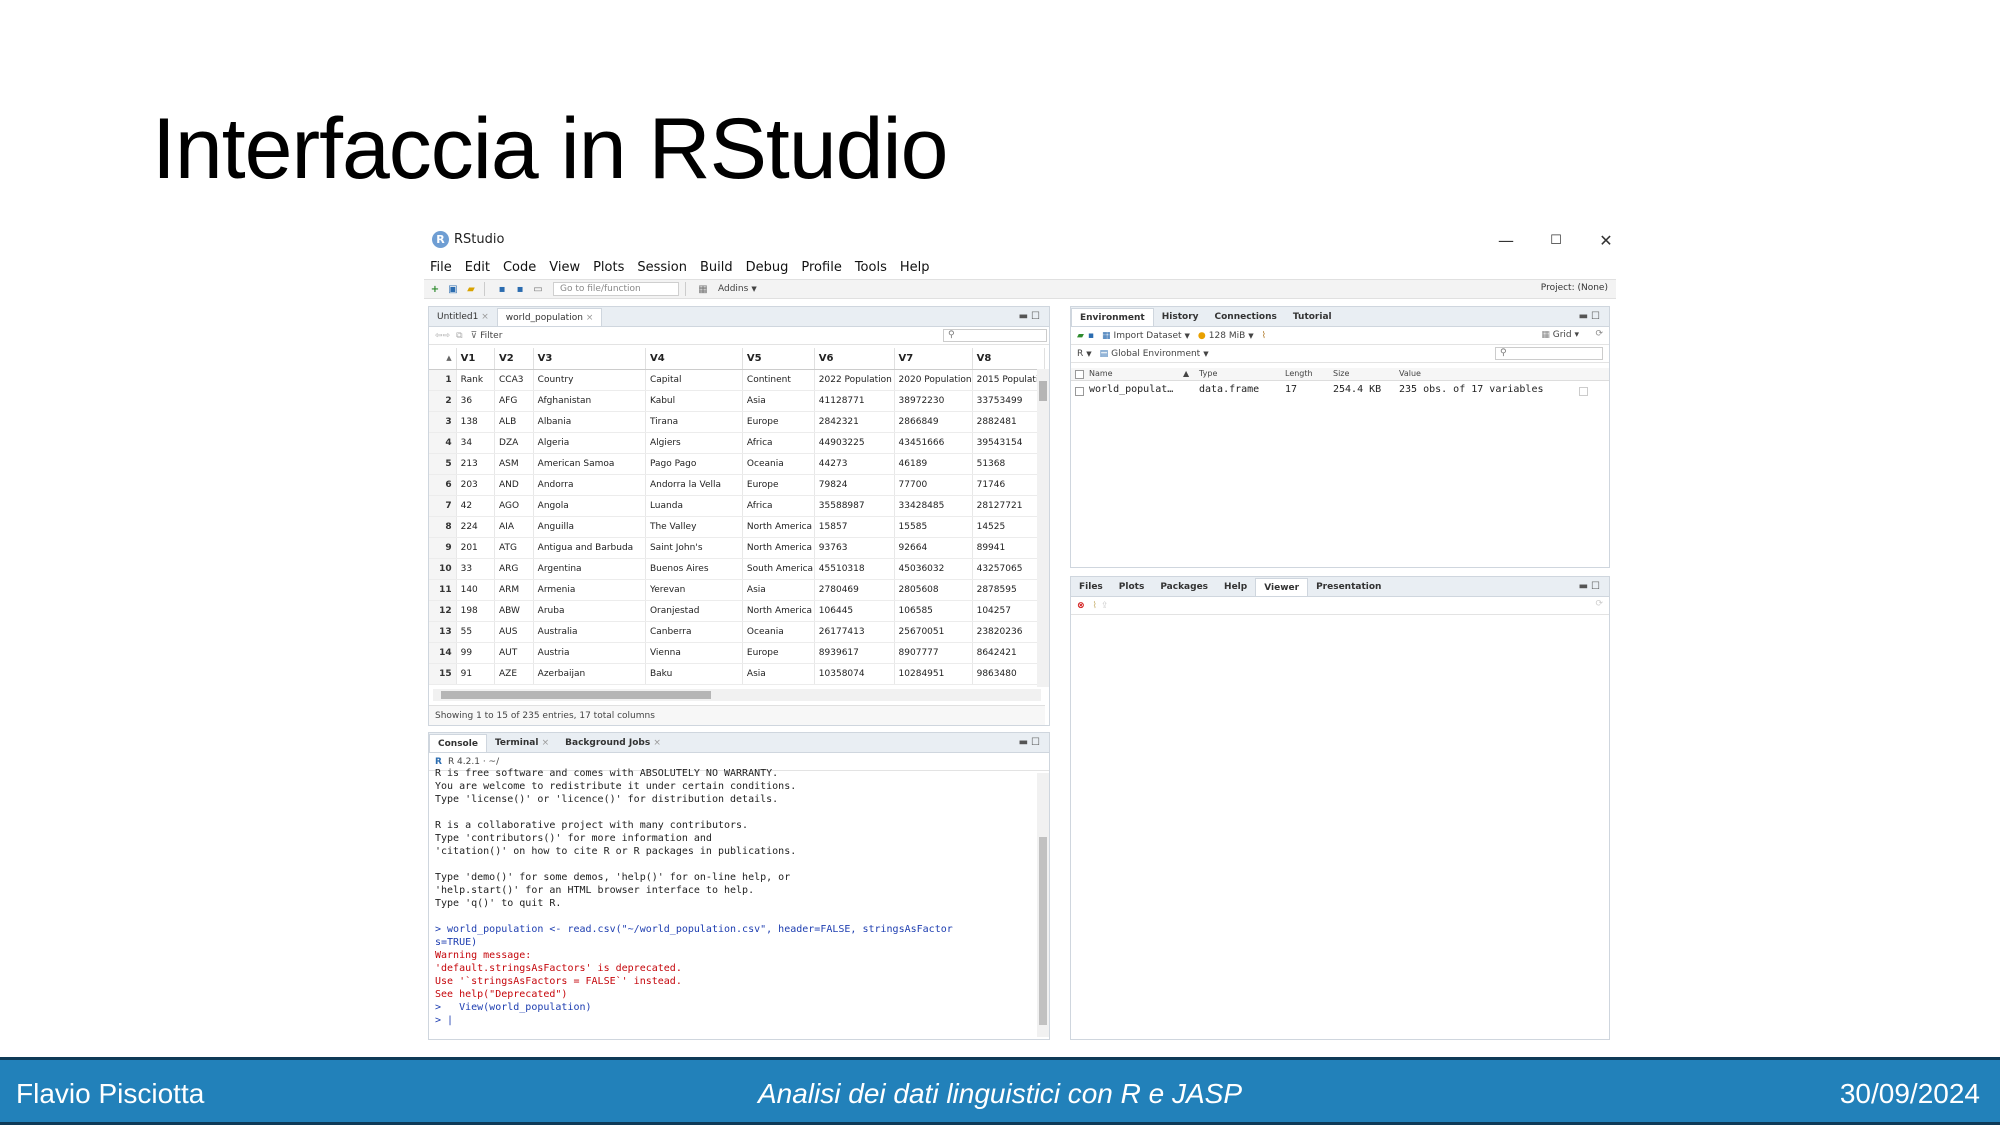 Image resolution: width=2000 pixels, height=1125 pixels. I want to click on language-select: R, so click(1080, 354).